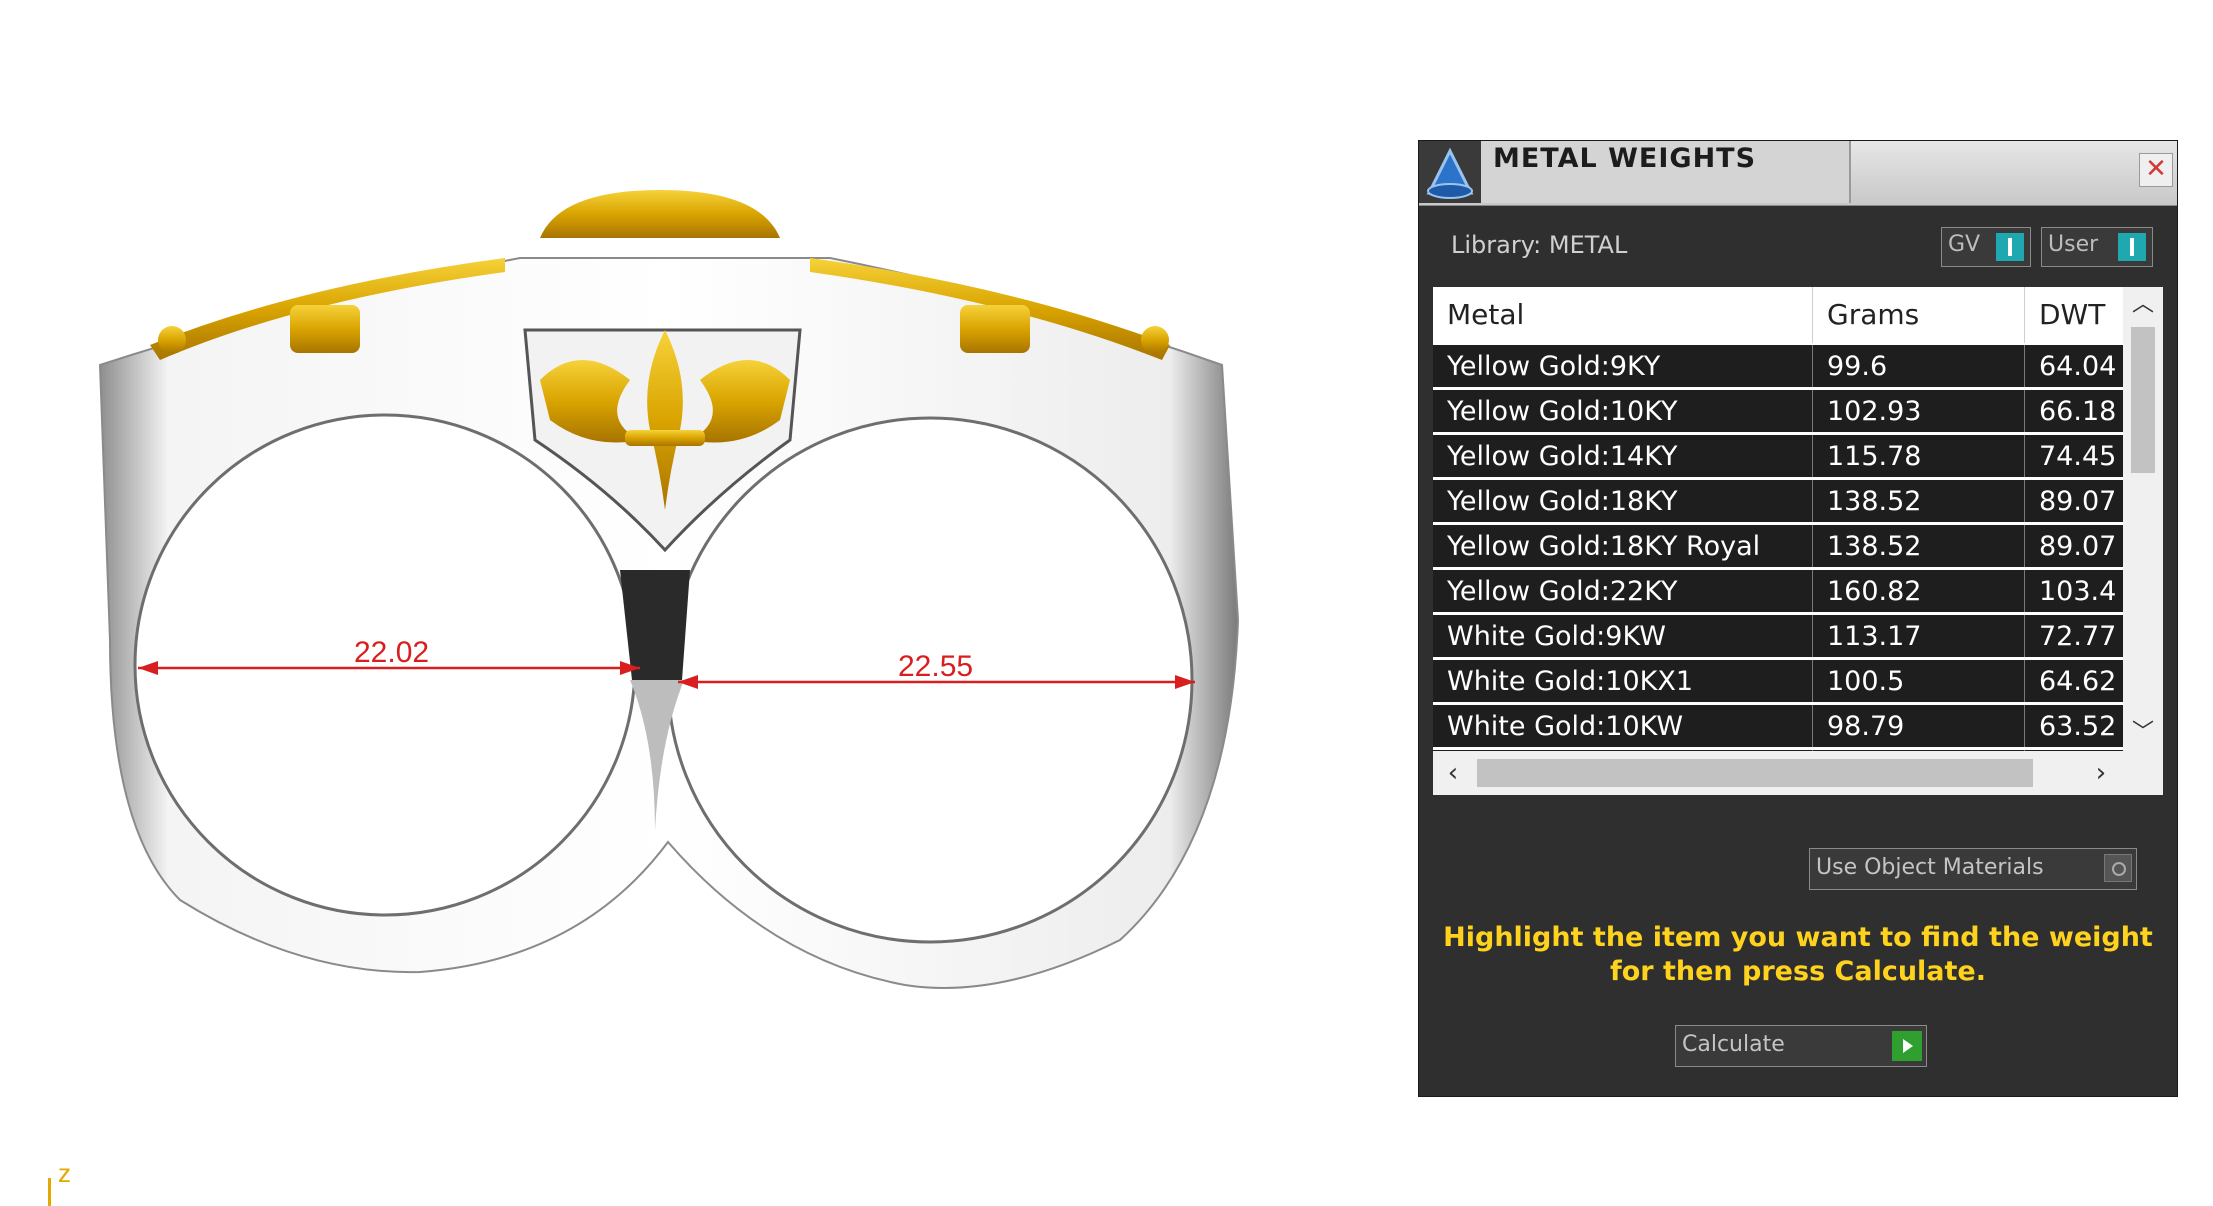 The image size is (2213, 1206). I want to click on cell-grams: 102.93, so click(1919, 411).